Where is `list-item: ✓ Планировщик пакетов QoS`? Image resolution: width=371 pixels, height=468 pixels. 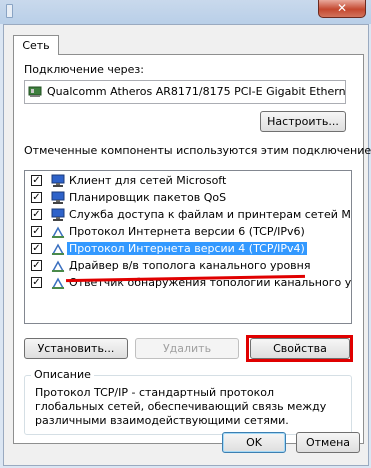
list-item: ✓ Планировщик пакетов QoS is located at coordinates (188, 198).